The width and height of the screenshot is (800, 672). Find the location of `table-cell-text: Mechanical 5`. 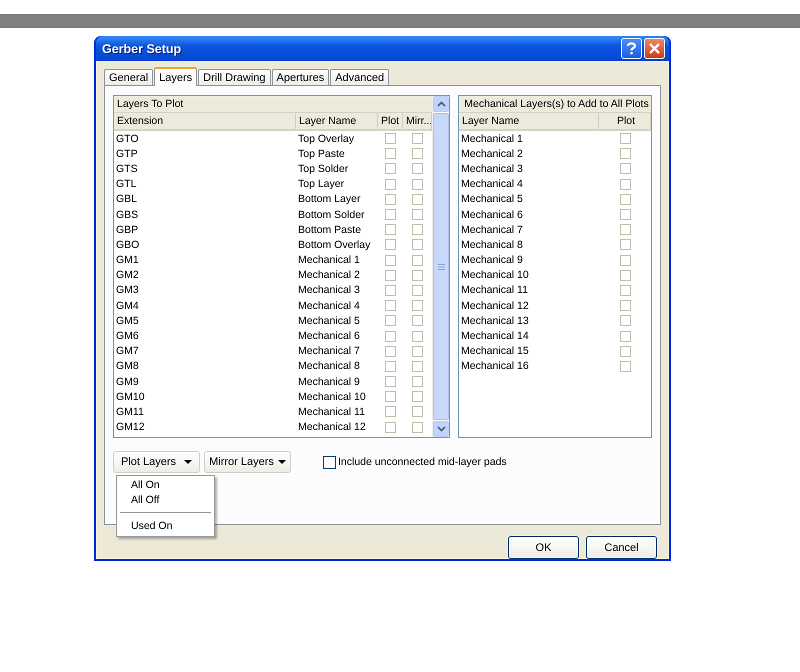

table-cell-text: Mechanical 5 is located at coordinates (492, 199).